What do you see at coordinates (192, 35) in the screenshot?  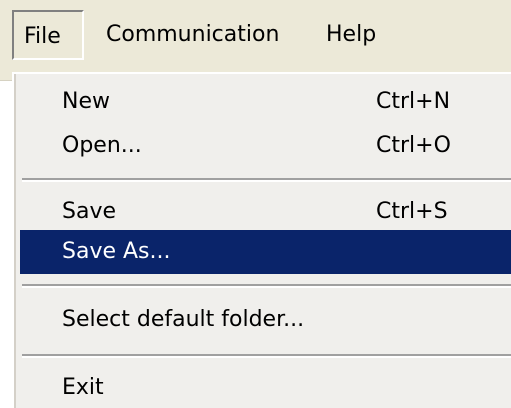 I see `menu-communication: Communication` at bounding box center [192, 35].